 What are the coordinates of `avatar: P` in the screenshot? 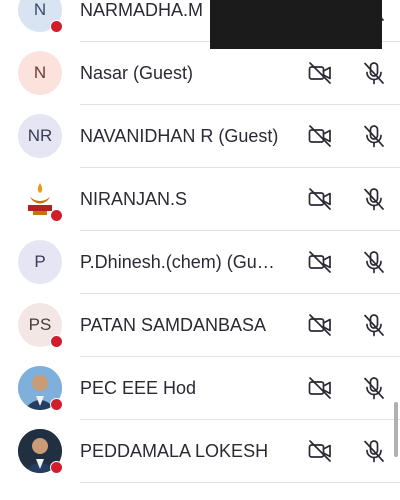 It's located at (40, 262).